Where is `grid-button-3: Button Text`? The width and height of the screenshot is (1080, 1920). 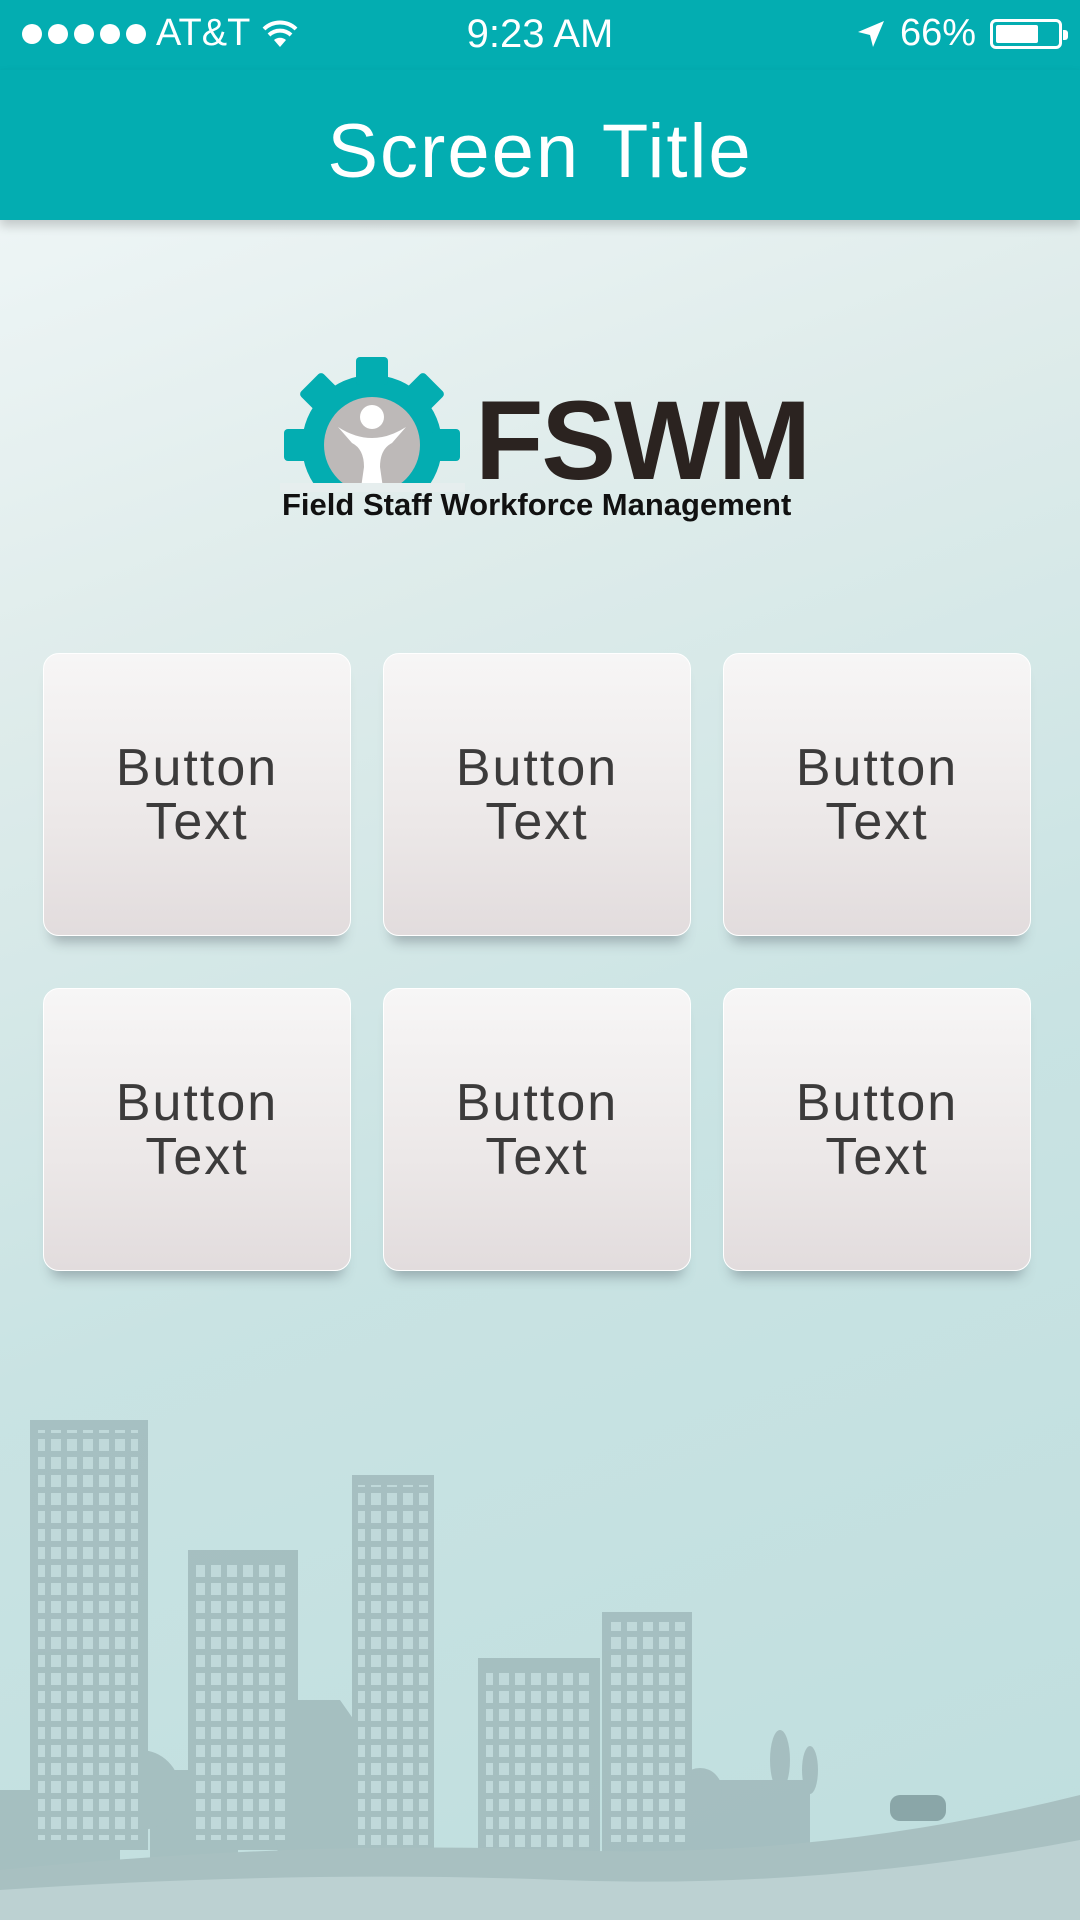
grid-button-3: Button Text is located at coordinates (877, 794).